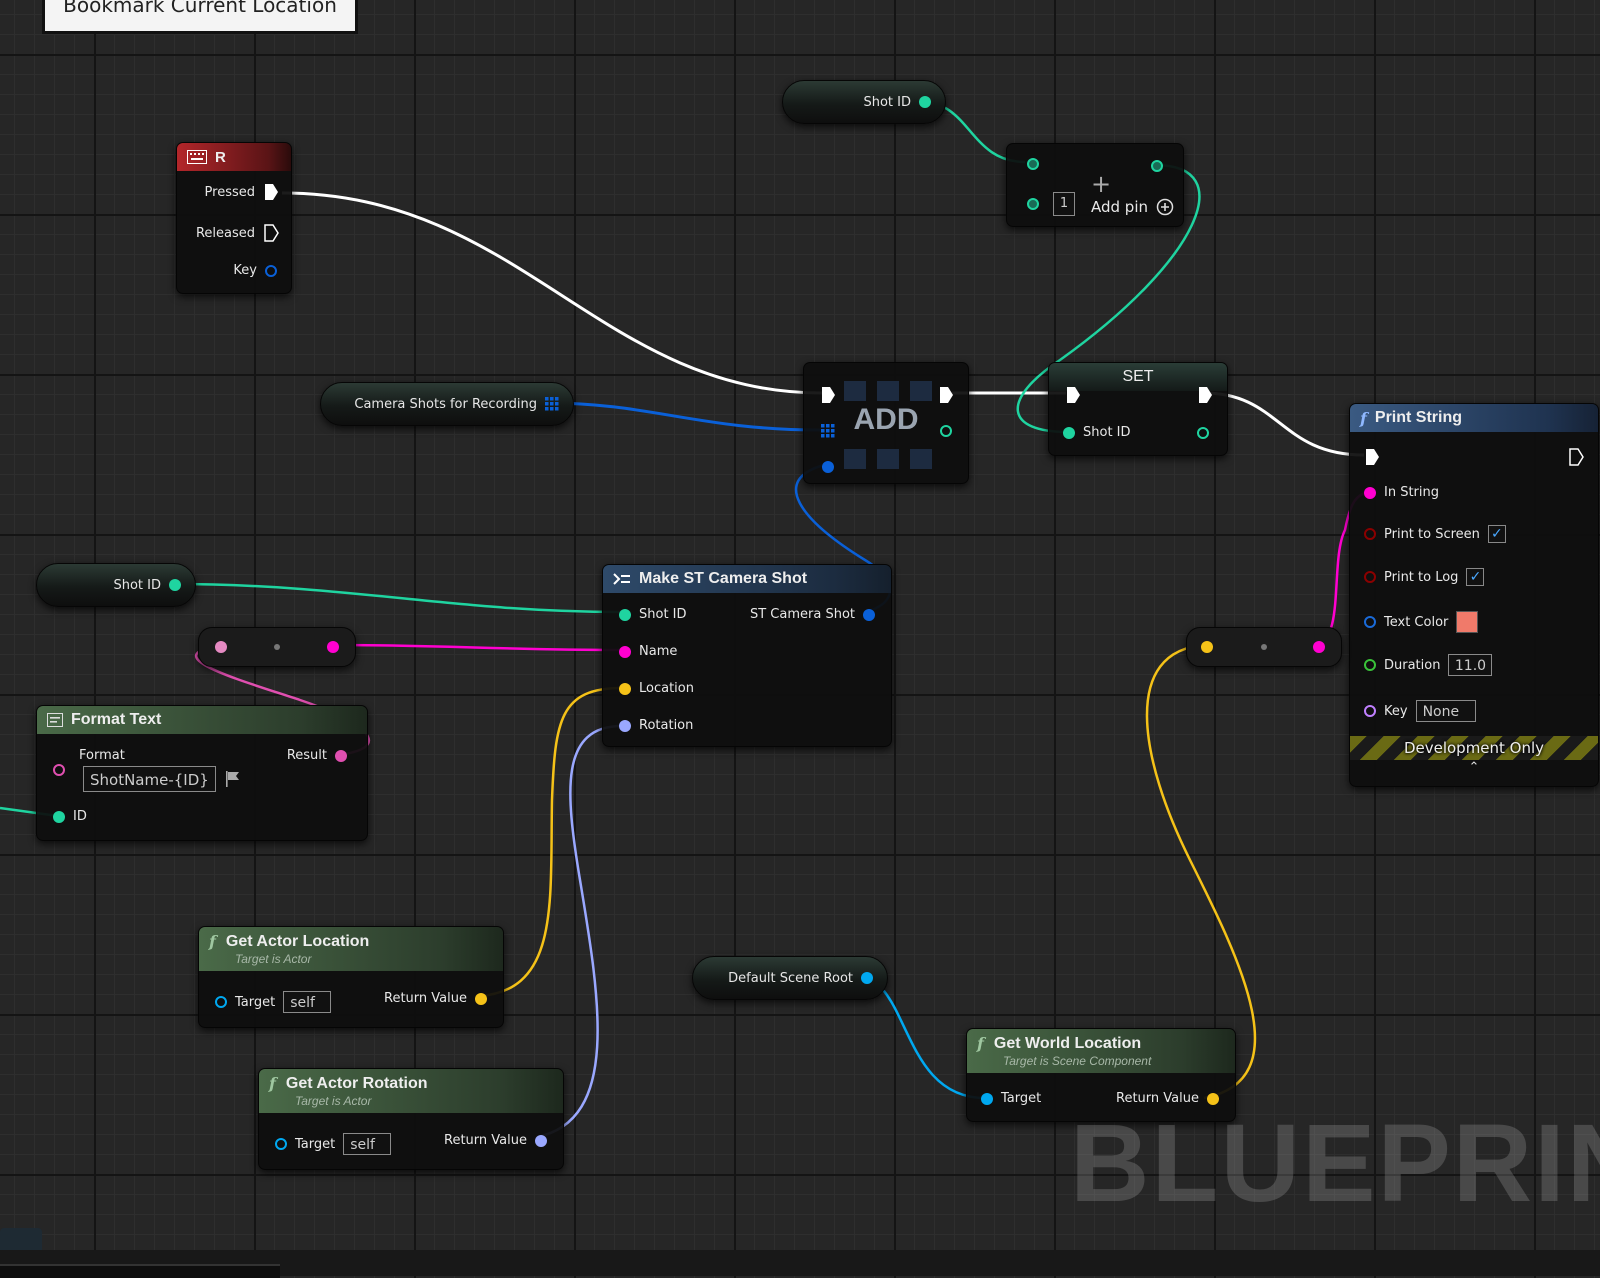 The image size is (1600, 1278). What do you see at coordinates (234, 157) in the screenshot?
I see `event-r-header: R` at bounding box center [234, 157].